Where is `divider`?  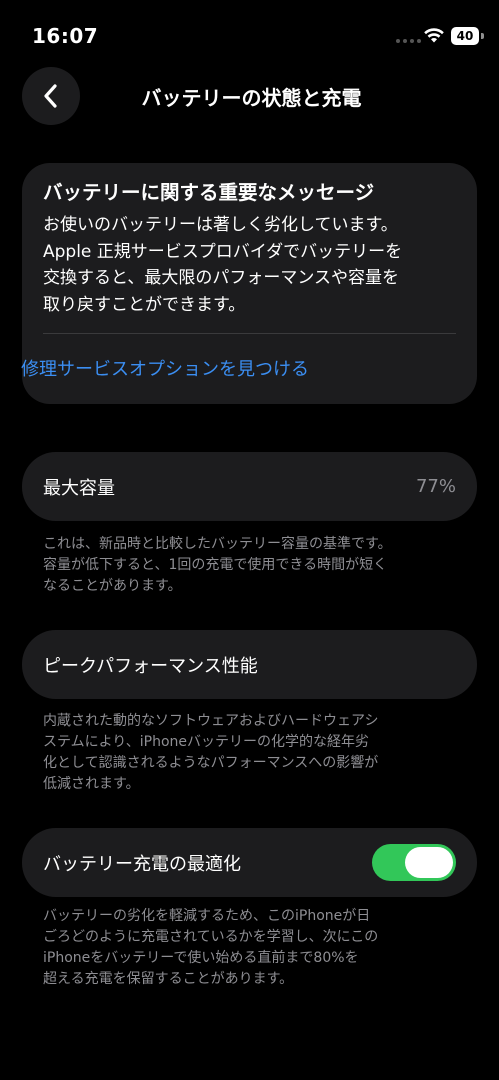
divider is located at coordinates (249, 333).